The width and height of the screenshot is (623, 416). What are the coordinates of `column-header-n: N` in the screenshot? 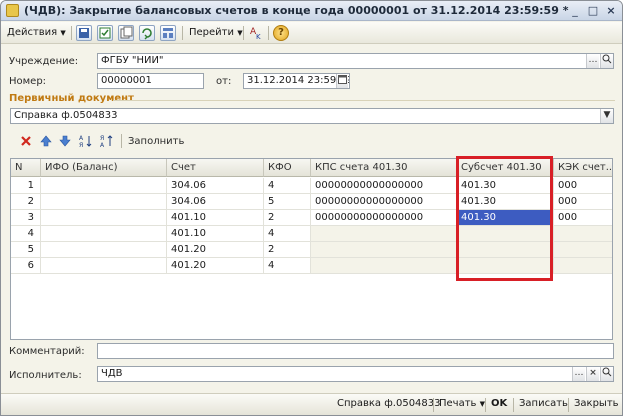 It's located at (26, 168).